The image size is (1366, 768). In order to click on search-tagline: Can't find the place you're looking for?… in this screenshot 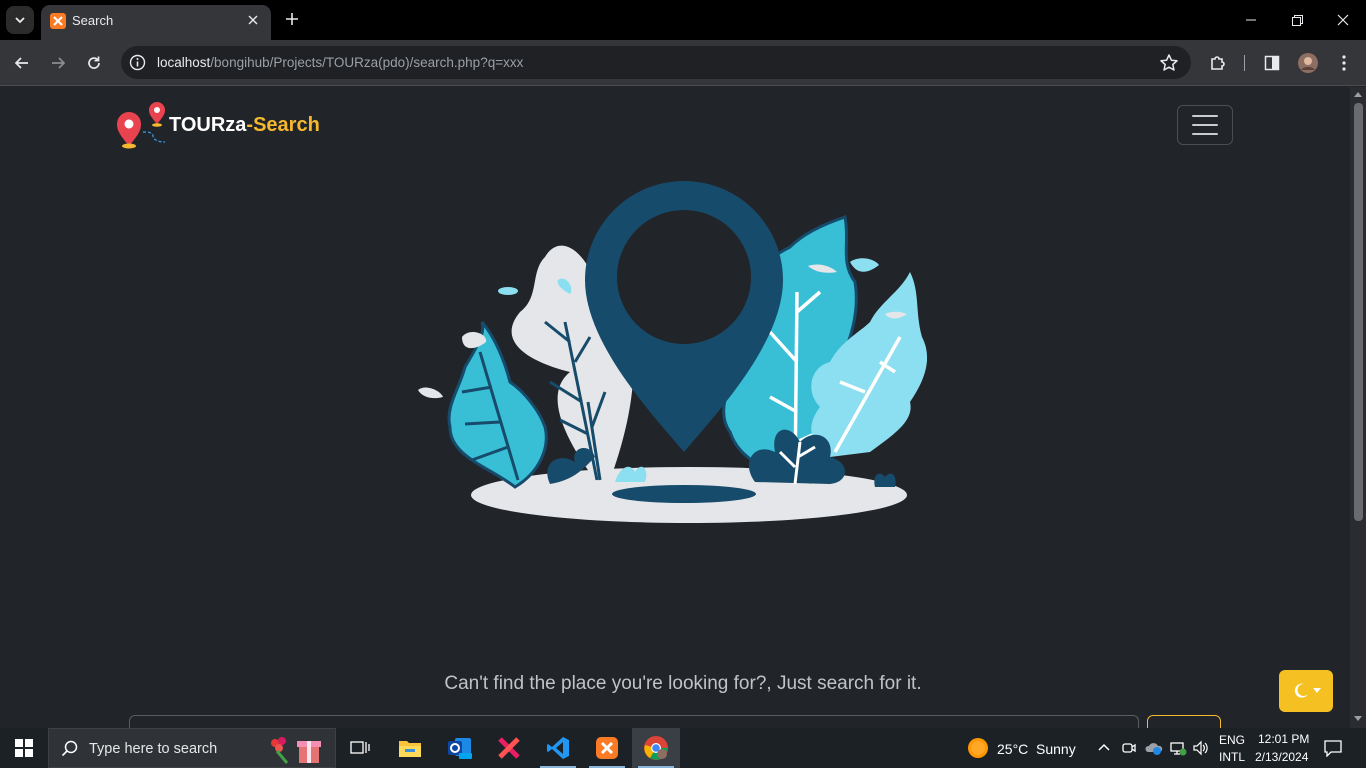, I will do `click(683, 683)`.